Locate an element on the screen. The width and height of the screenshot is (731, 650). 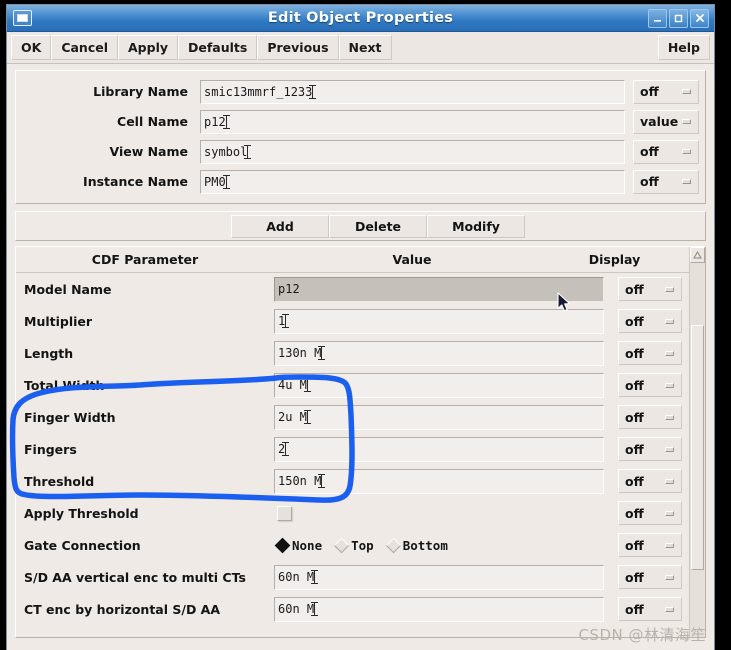
radio-label: Bottom is located at coordinates (425, 545).